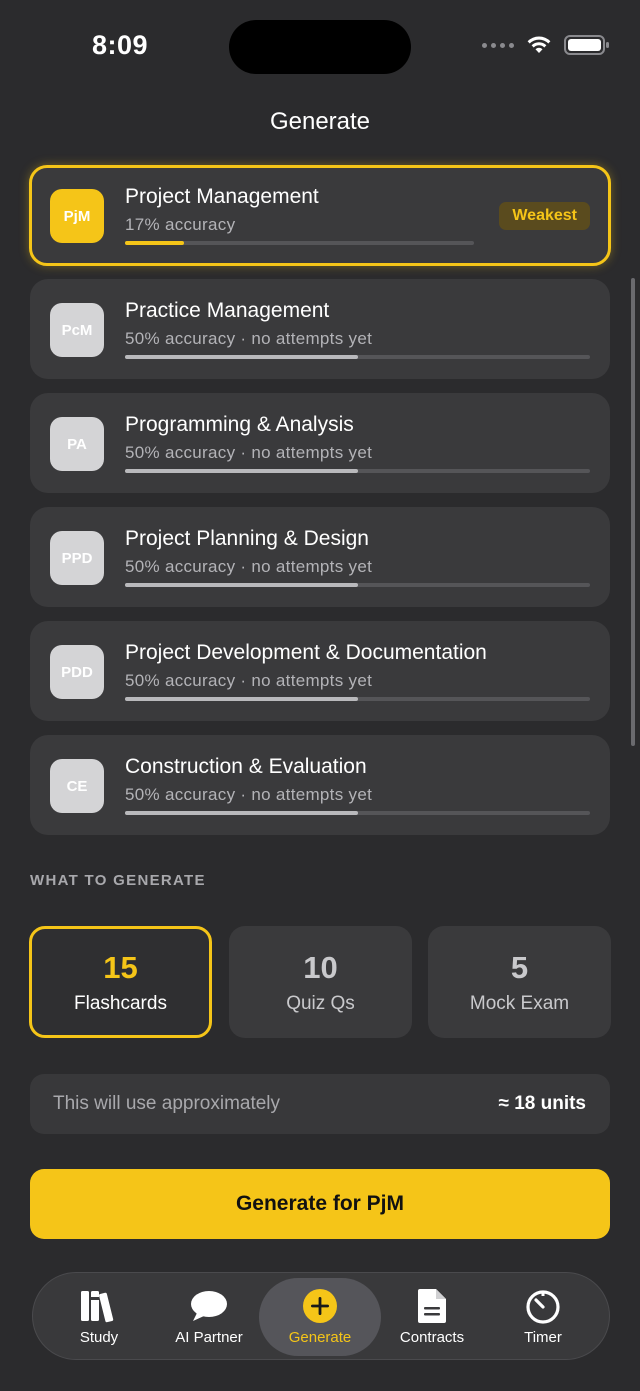 The image size is (640, 1391). I want to click on status-time: 8:09, so click(120, 45).